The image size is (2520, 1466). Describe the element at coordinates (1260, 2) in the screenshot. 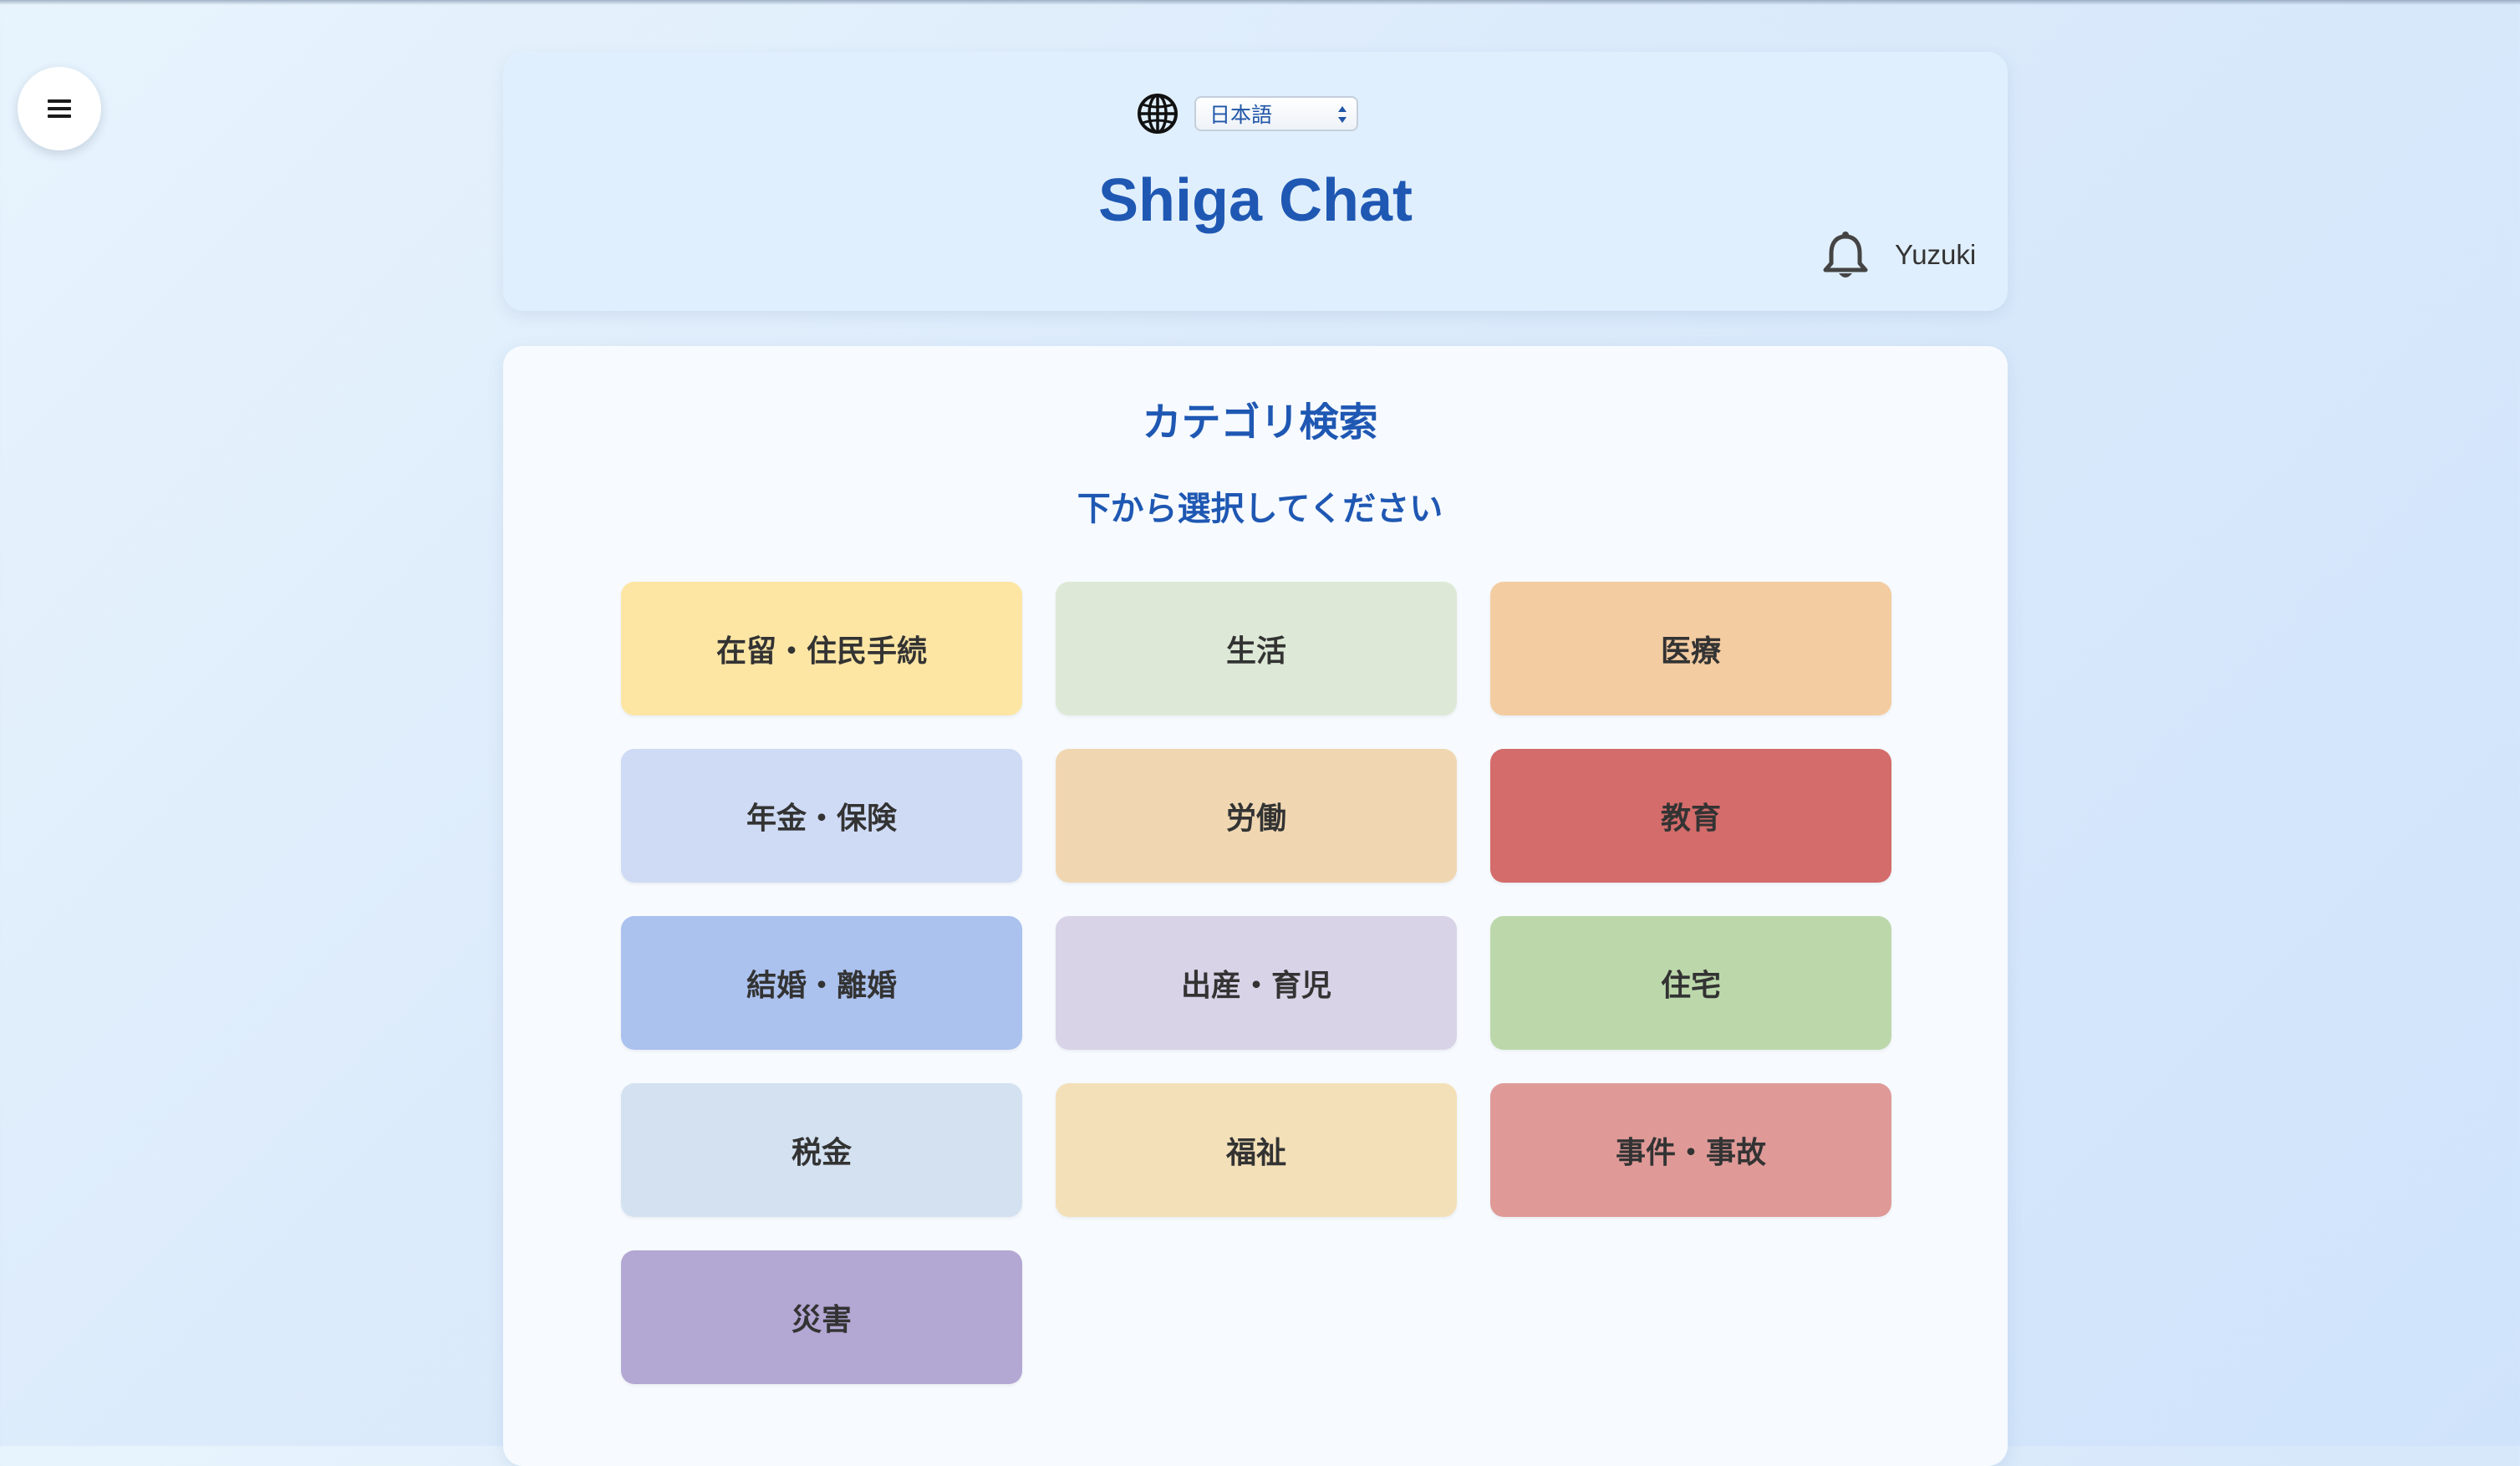

I see `window-top-shadow` at that location.